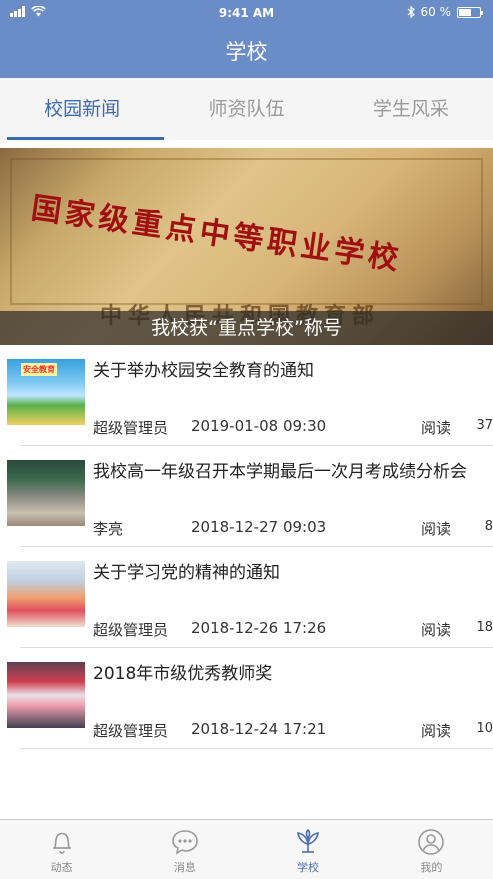  I want to click on tab-faculty: 师资队伍, so click(246, 109).